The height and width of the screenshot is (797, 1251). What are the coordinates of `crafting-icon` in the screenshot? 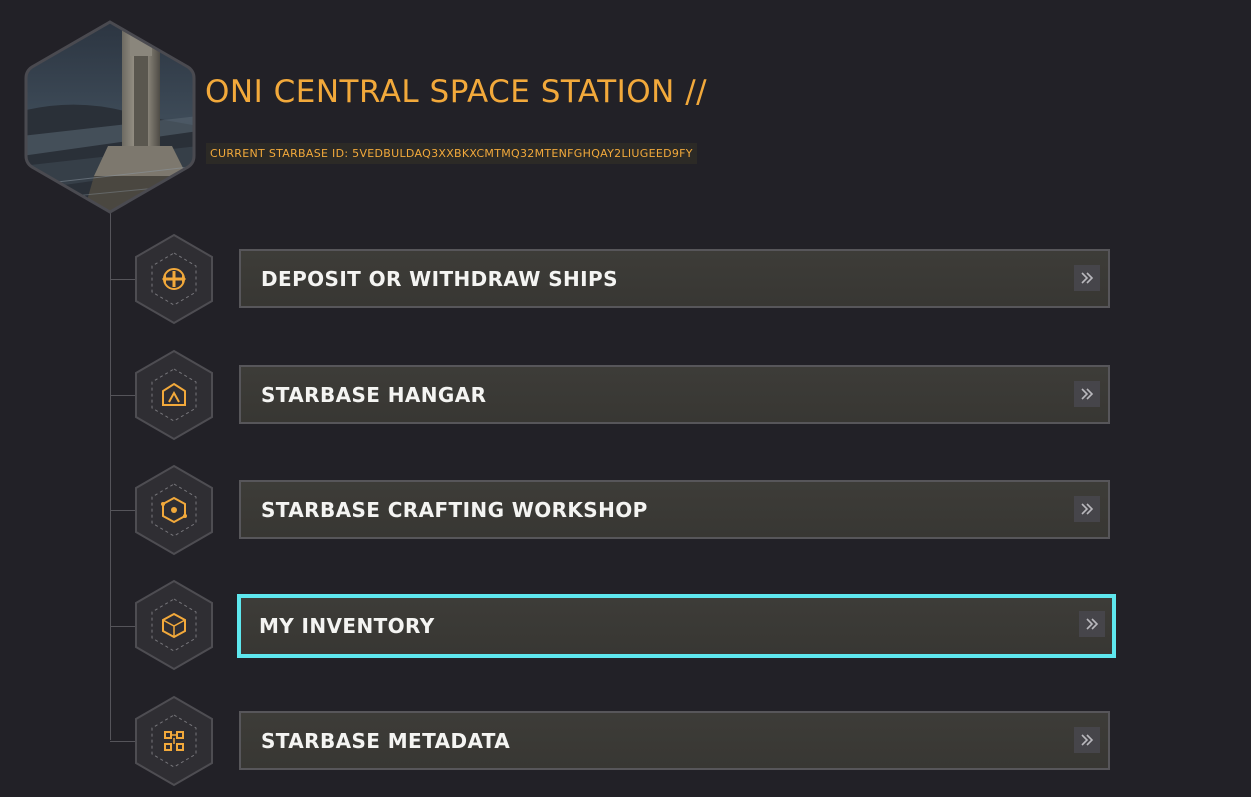 It's located at (174, 510).